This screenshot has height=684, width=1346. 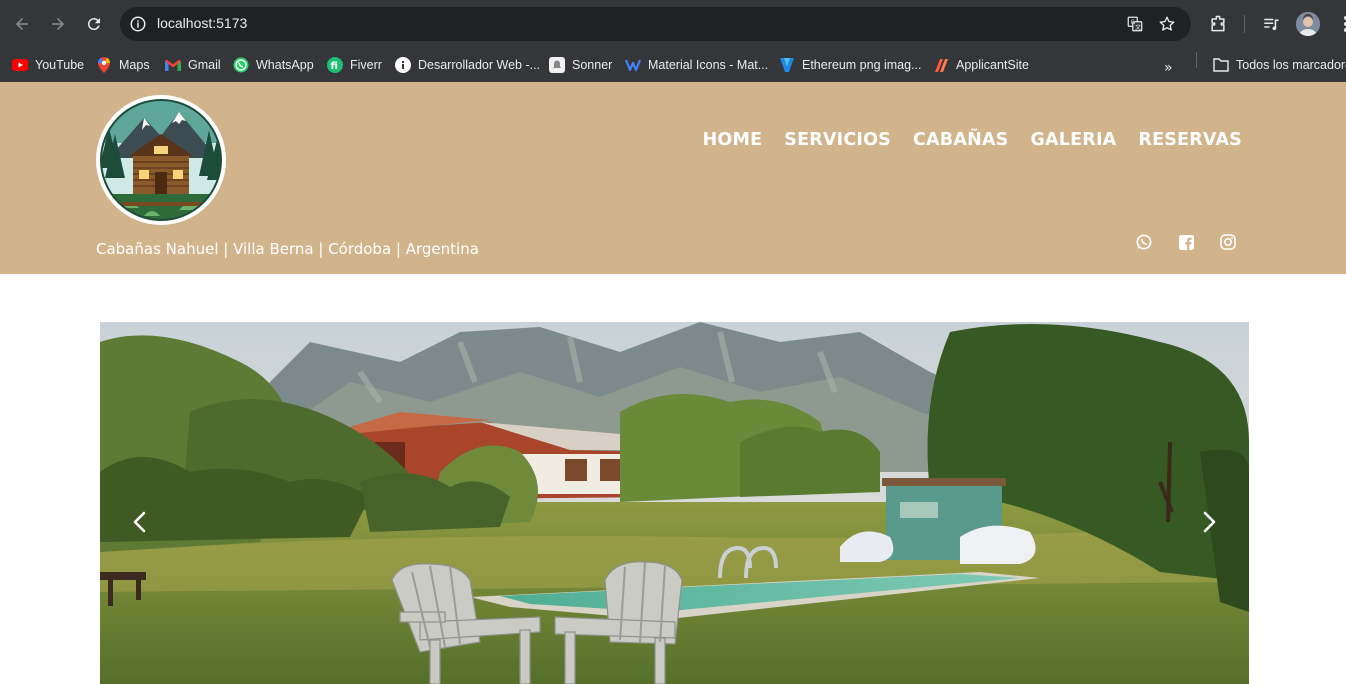 What do you see at coordinates (633, 65) in the screenshot?
I see `material-icon` at bounding box center [633, 65].